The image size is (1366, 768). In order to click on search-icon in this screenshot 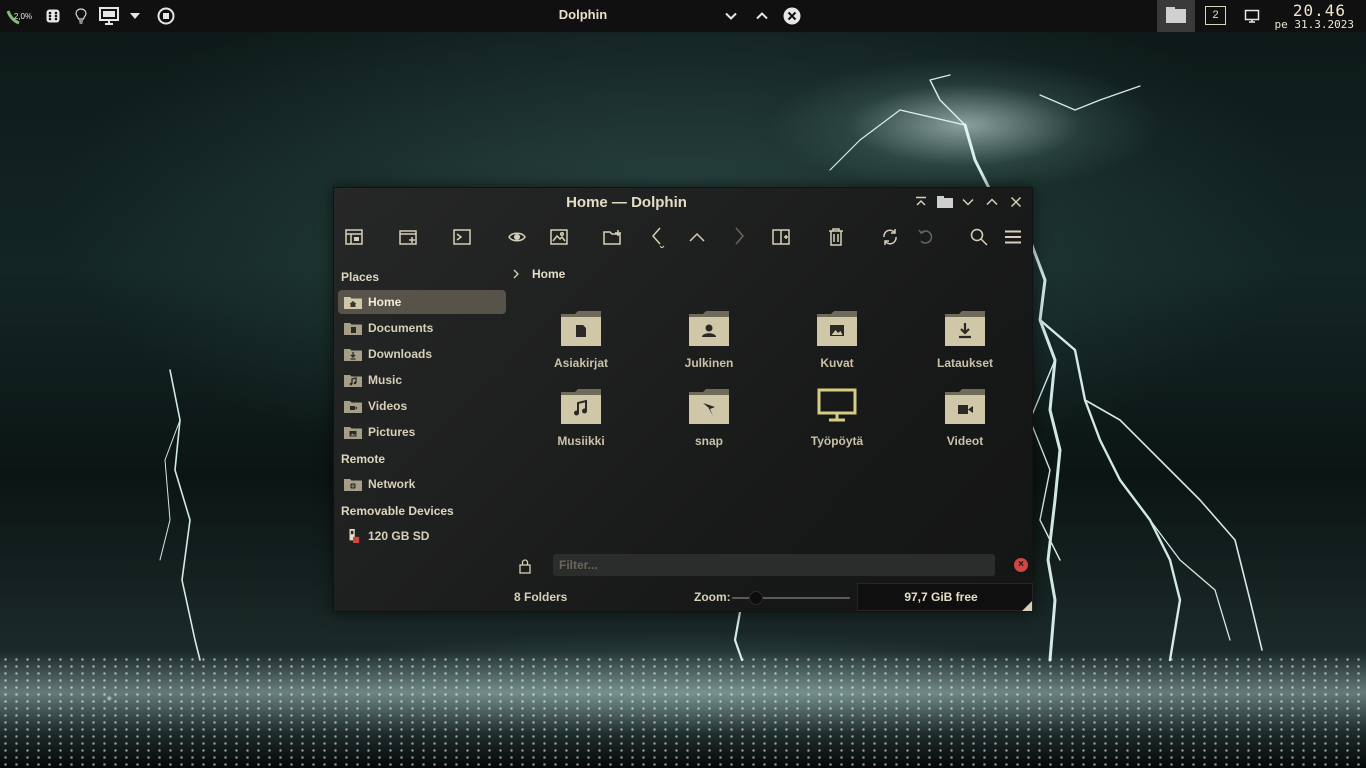, I will do `click(979, 237)`.